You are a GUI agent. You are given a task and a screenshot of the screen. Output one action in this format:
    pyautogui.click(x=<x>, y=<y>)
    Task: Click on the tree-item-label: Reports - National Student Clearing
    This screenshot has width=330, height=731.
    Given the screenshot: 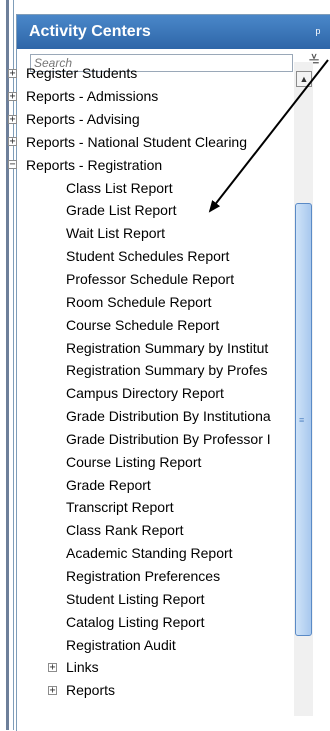 What is the action you would take?
    pyautogui.click(x=137, y=141)
    